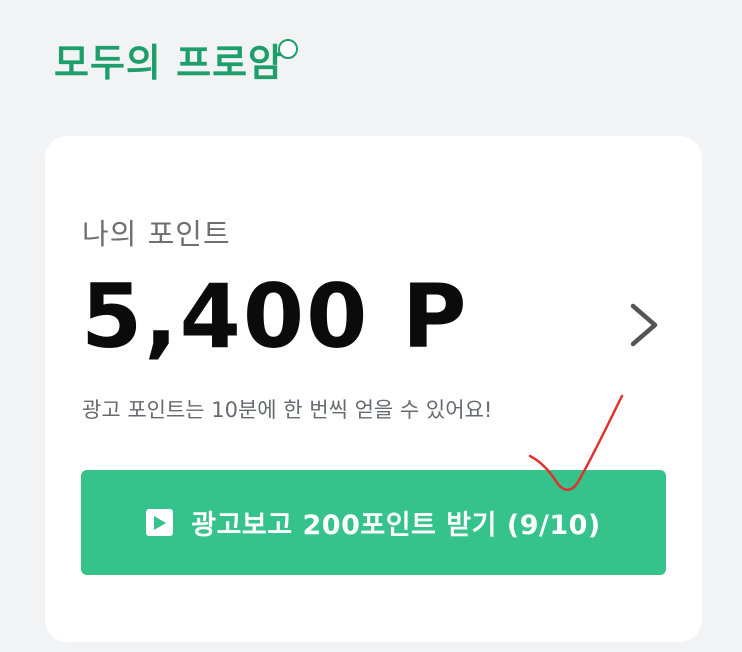 This screenshot has width=742, height=652. What do you see at coordinates (275, 316) in the screenshot?
I see `points-value: 5,400 P` at bounding box center [275, 316].